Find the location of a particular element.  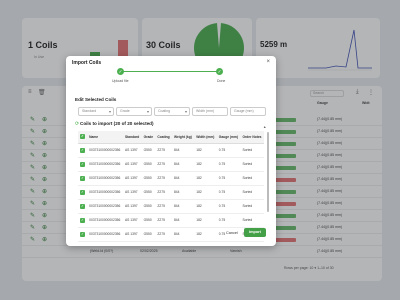

table-scrollbar is located at coordinates (268, 172).